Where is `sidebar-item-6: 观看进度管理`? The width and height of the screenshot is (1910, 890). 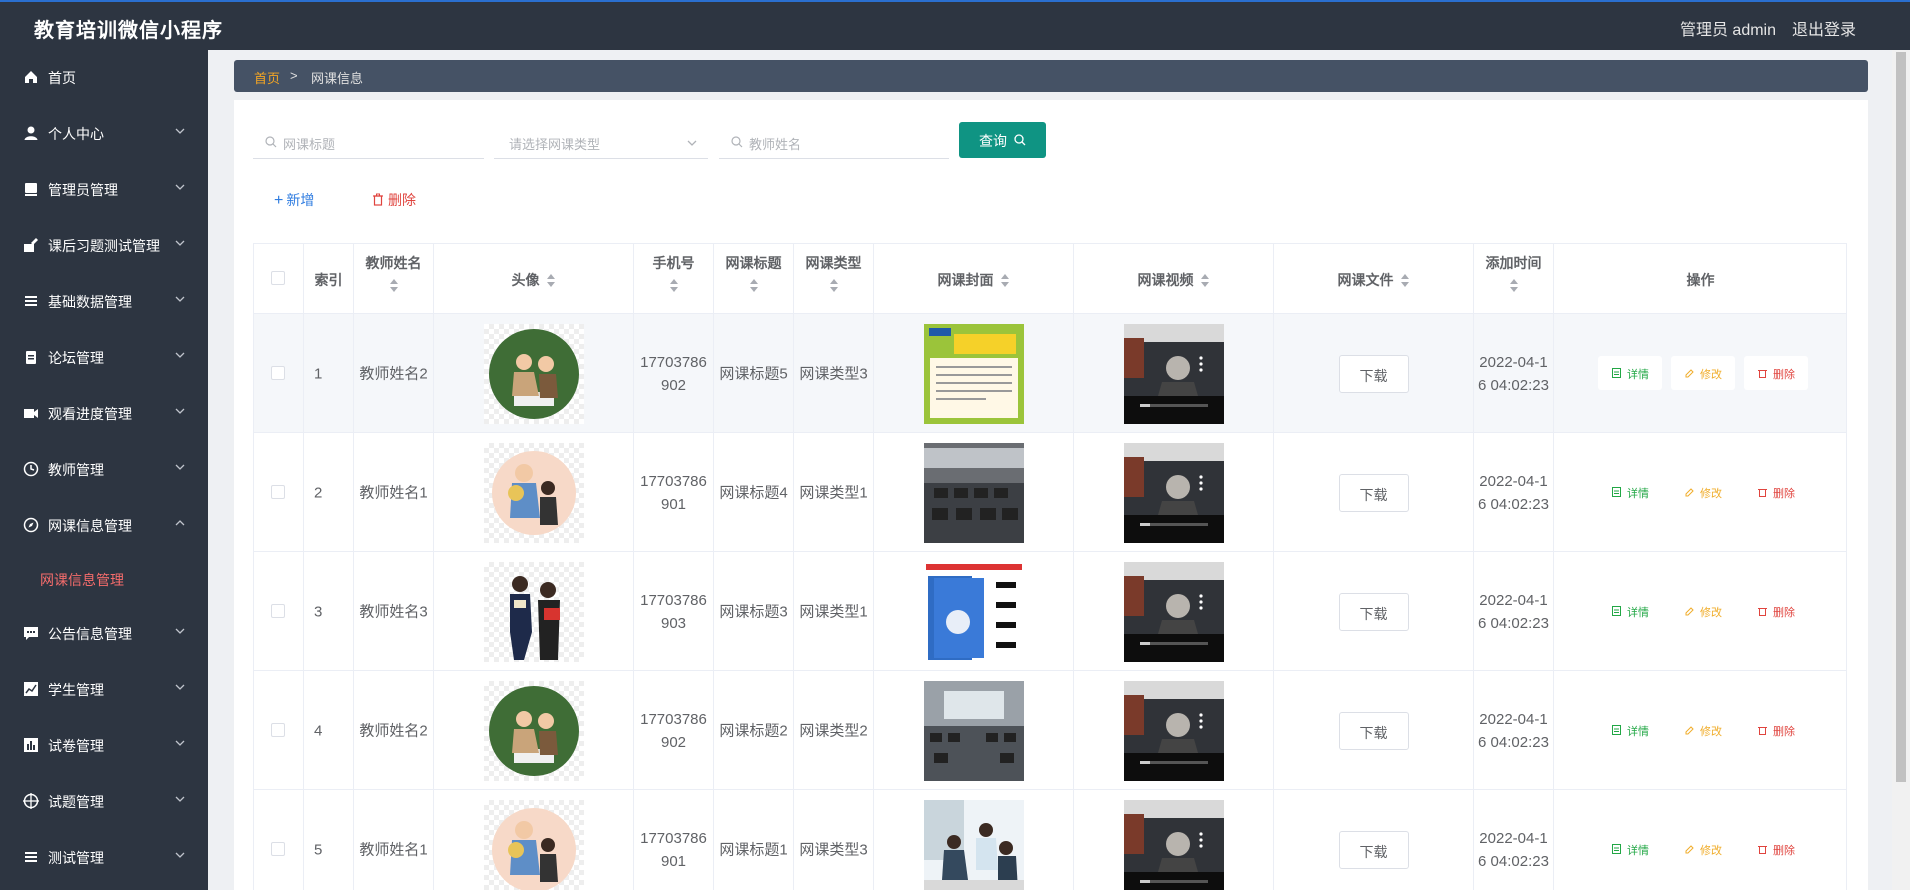
sidebar-item-6: 观看进度管理 is located at coordinates (104, 413).